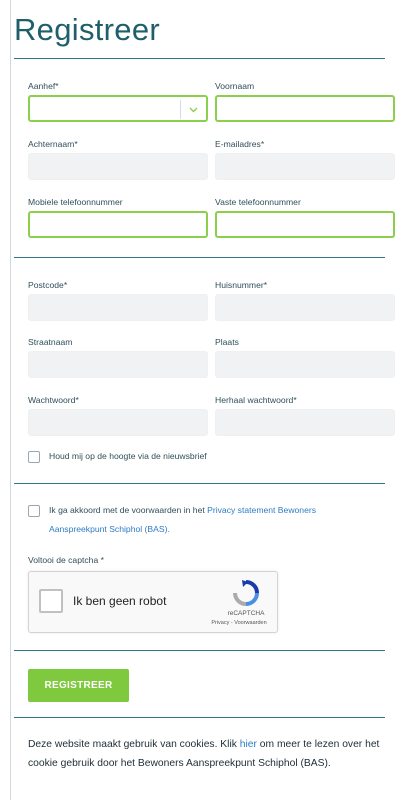 The image size is (402, 800). Describe the element at coordinates (120, 601) in the screenshot. I see `recaptcha-label: Ik ben geen robot` at that location.